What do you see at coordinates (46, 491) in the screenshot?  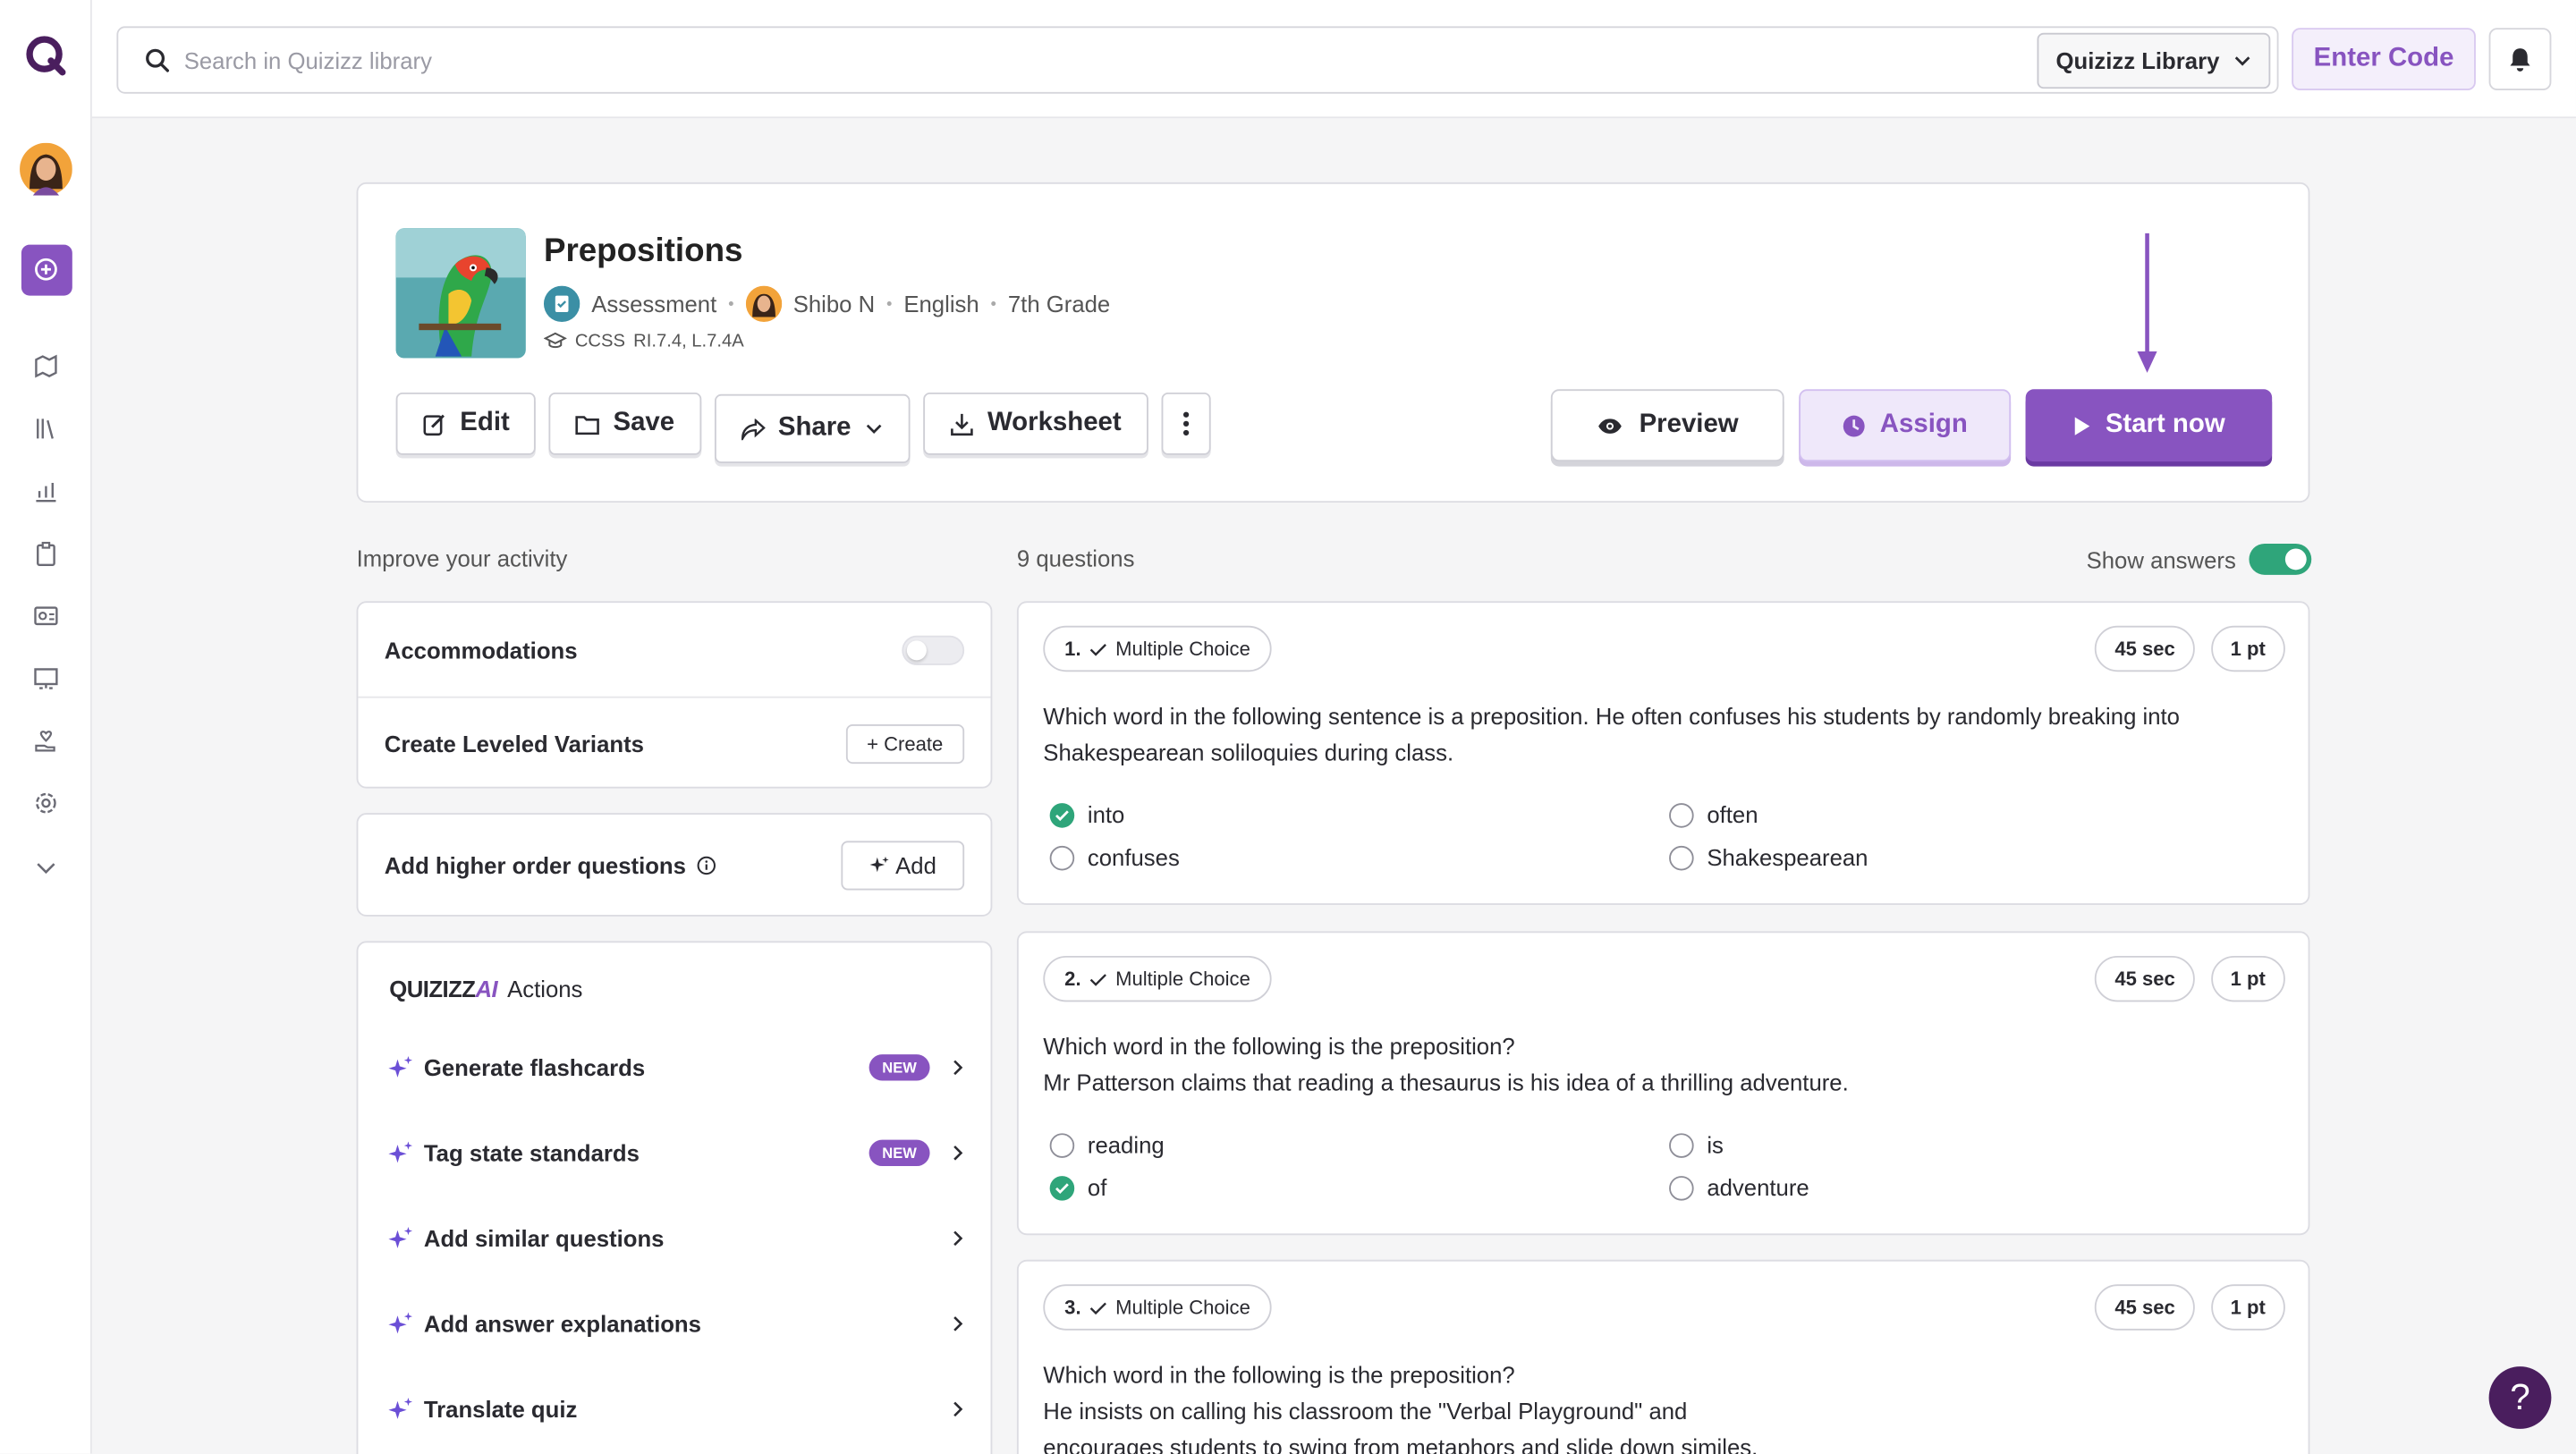 I see `reports-nav-icon` at bounding box center [46, 491].